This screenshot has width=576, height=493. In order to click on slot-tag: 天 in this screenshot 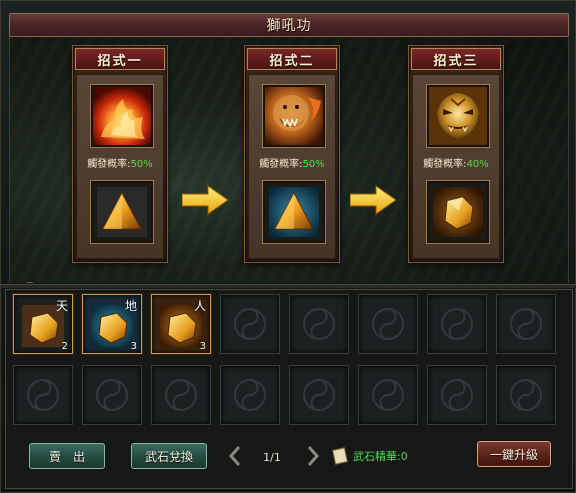, I will do `click(61, 306)`.